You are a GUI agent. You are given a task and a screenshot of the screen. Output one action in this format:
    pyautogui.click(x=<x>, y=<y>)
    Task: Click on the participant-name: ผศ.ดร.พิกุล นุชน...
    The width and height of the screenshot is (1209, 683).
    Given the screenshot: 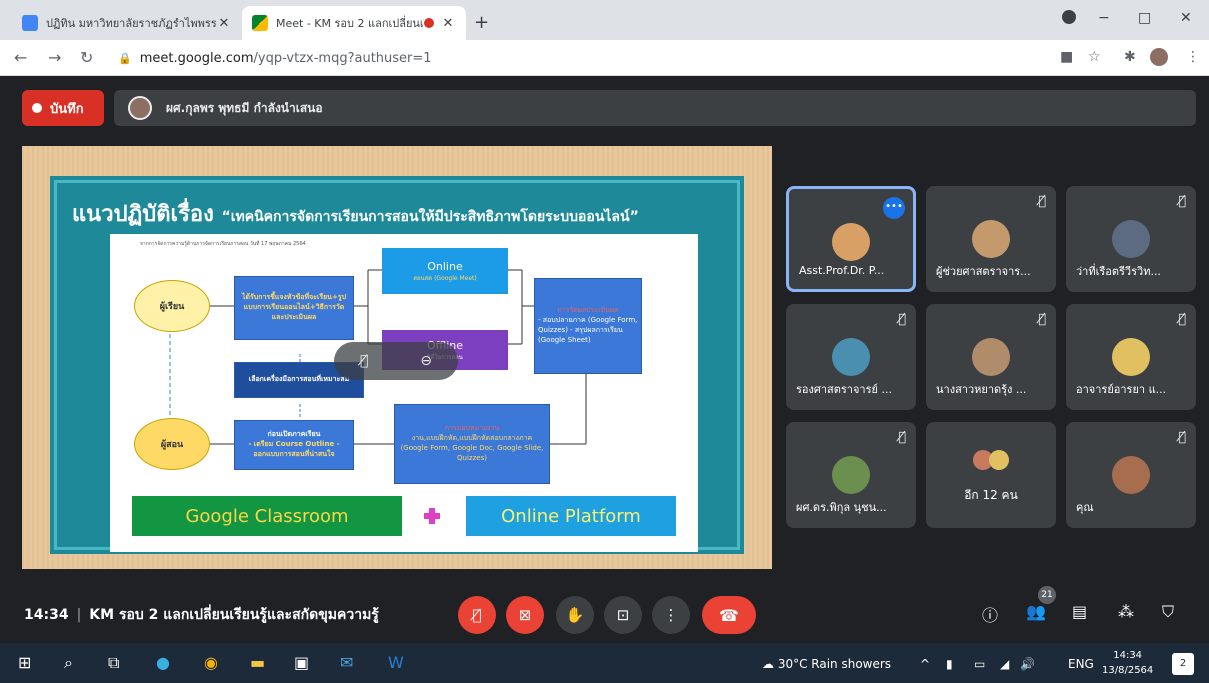 What is the action you would take?
    pyautogui.click(x=841, y=507)
    